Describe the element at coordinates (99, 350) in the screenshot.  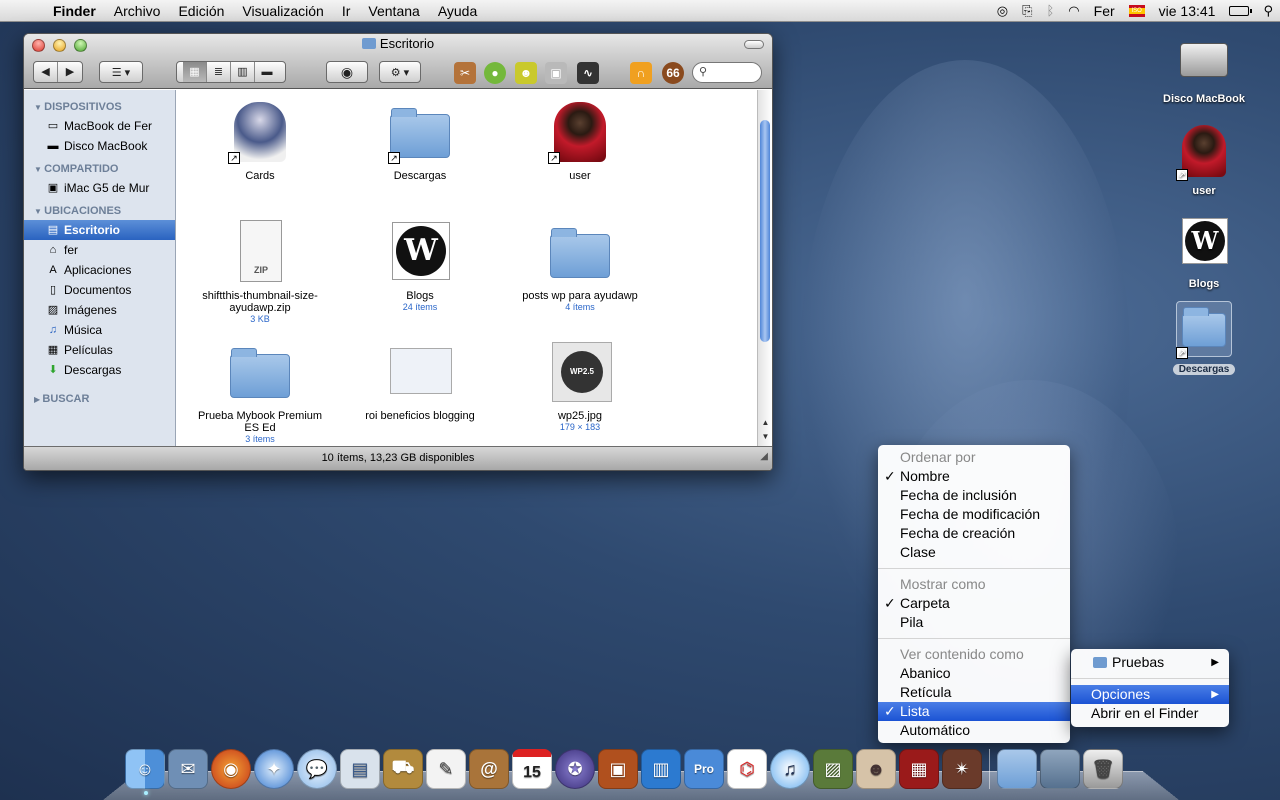
I see `sidebar-item-peliculas: ▦ Películas` at that location.